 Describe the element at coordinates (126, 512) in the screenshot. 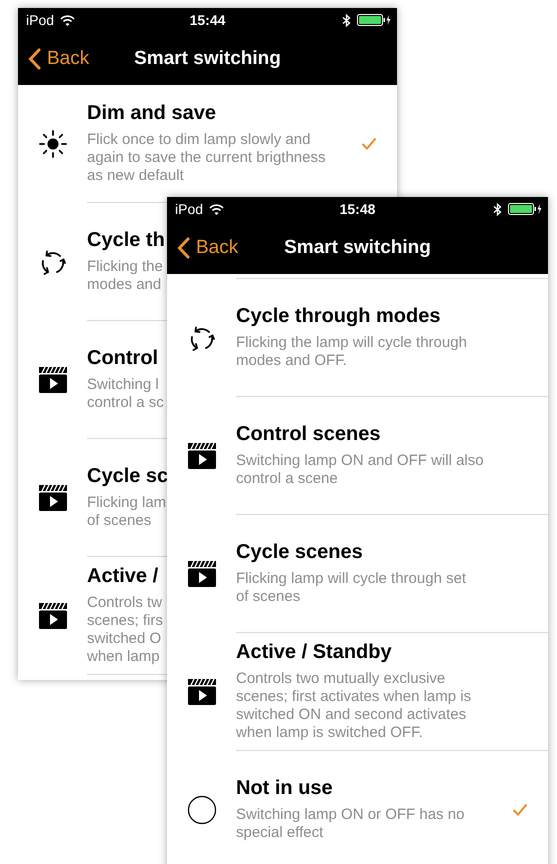

I see `option-description: Flicking lam of scenes` at that location.